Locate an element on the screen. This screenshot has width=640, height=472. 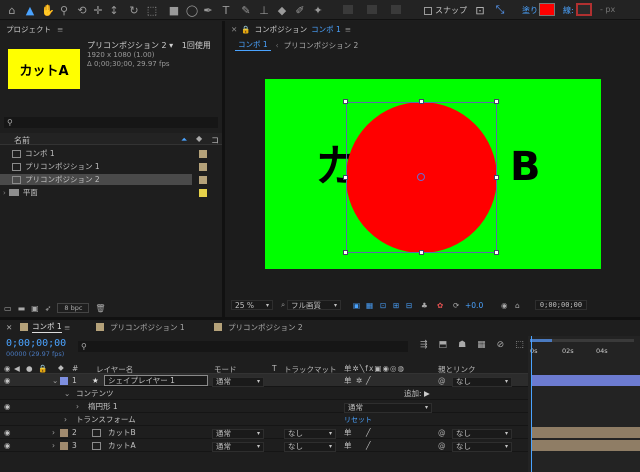
graph-editor-icon: ⬚ is located at coordinates (519, 345).